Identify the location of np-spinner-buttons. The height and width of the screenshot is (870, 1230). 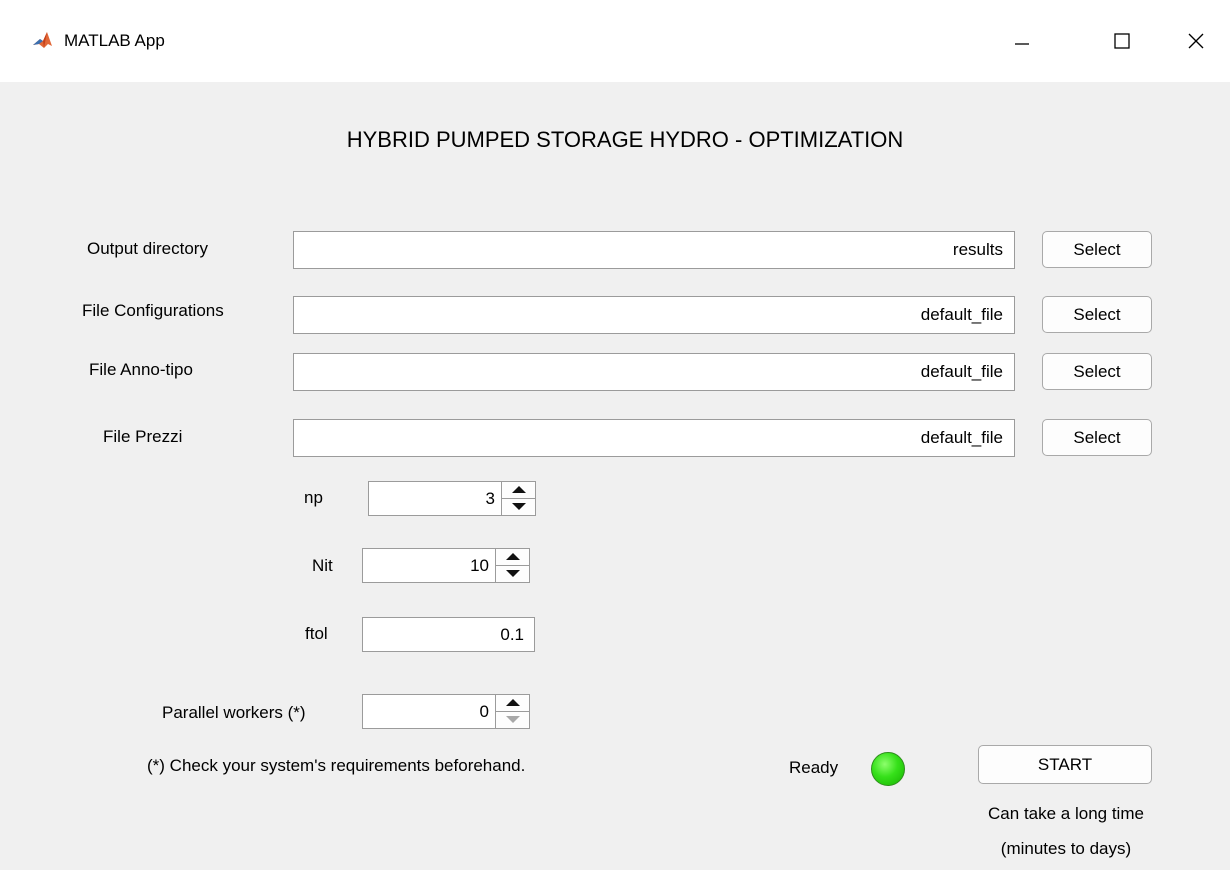
(518, 498).